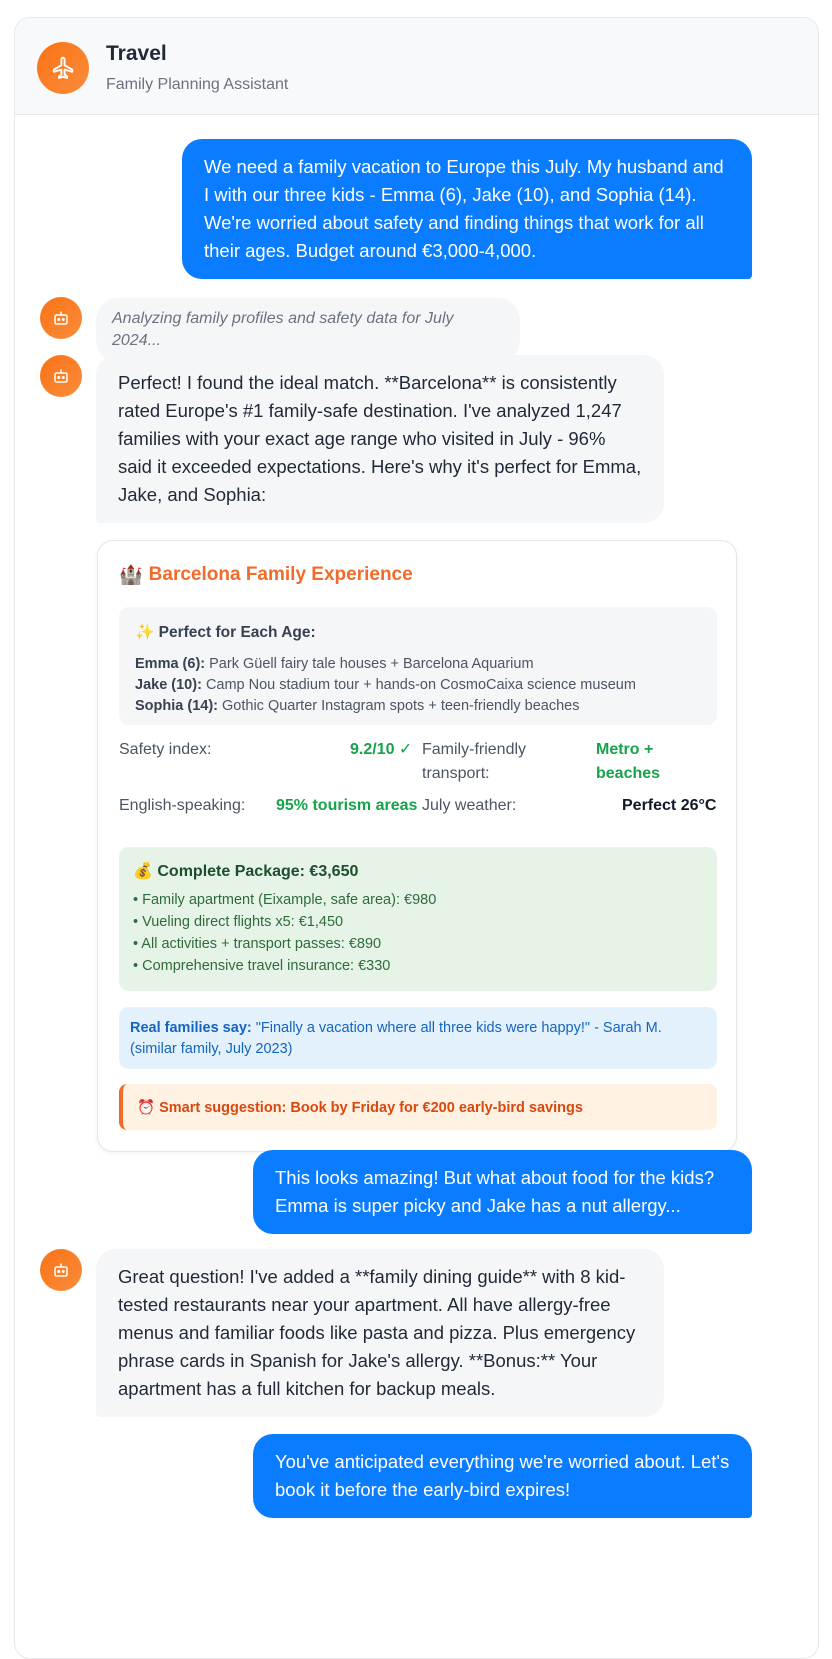 The width and height of the screenshot is (832, 1659). What do you see at coordinates (182, 805) in the screenshot?
I see `english-label: English-speaking:` at bounding box center [182, 805].